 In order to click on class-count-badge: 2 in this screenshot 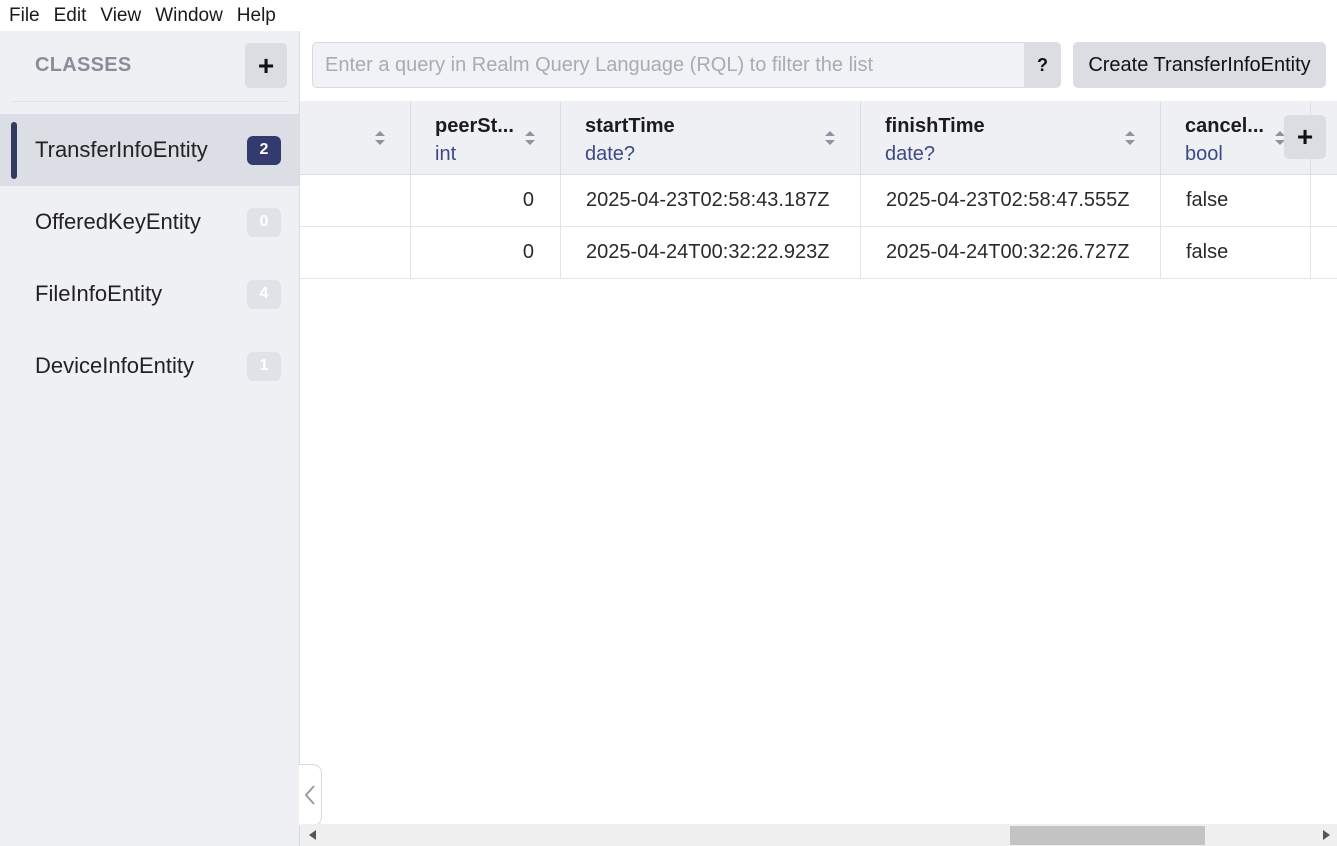, I will do `click(264, 150)`.